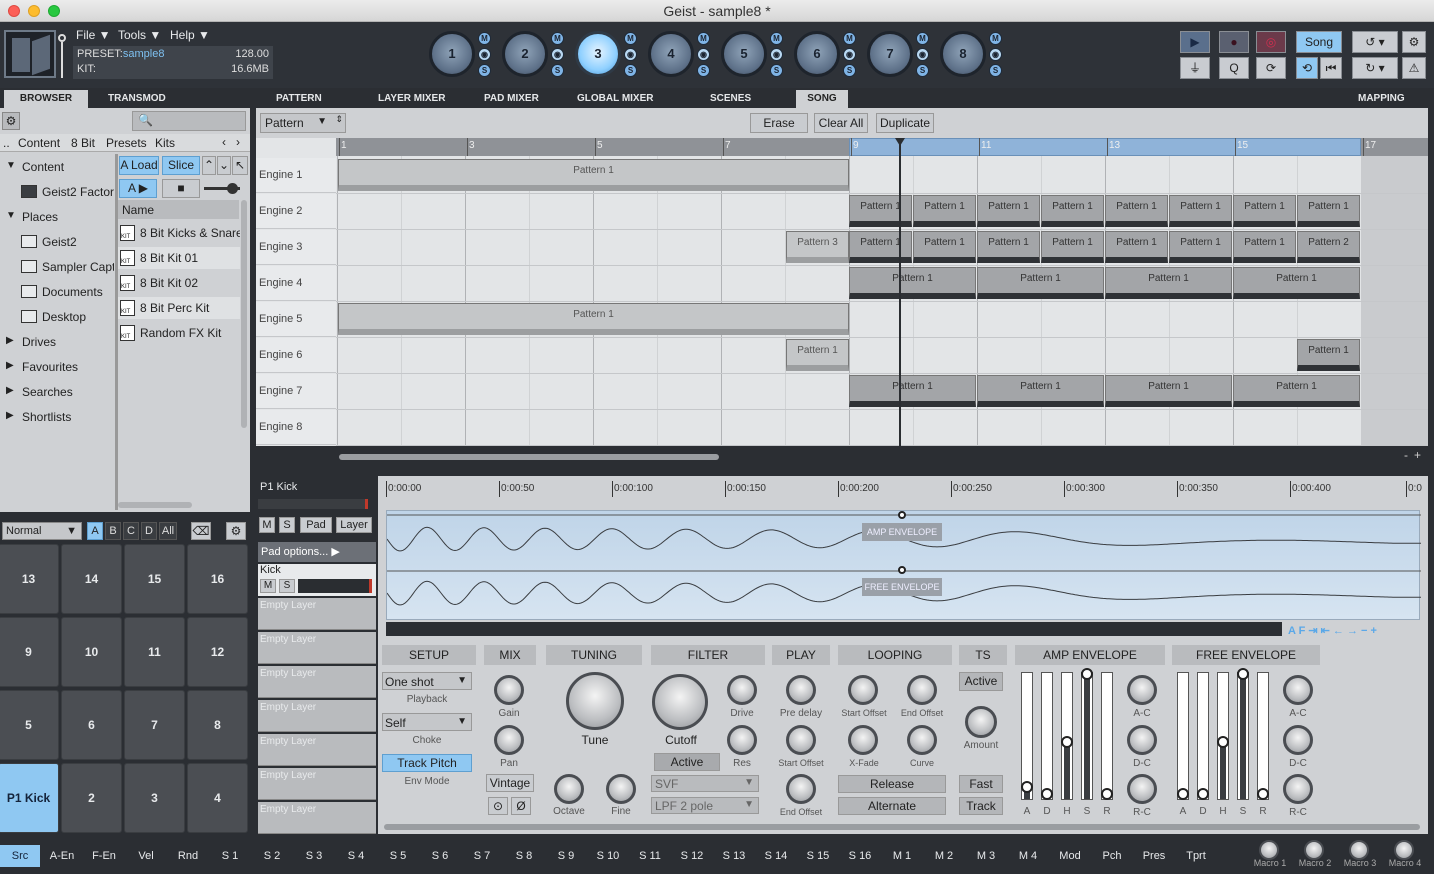 The height and width of the screenshot is (874, 1434). What do you see at coordinates (1271, 42) in the screenshot?
I see `overdub-button: ◎` at bounding box center [1271, 42].